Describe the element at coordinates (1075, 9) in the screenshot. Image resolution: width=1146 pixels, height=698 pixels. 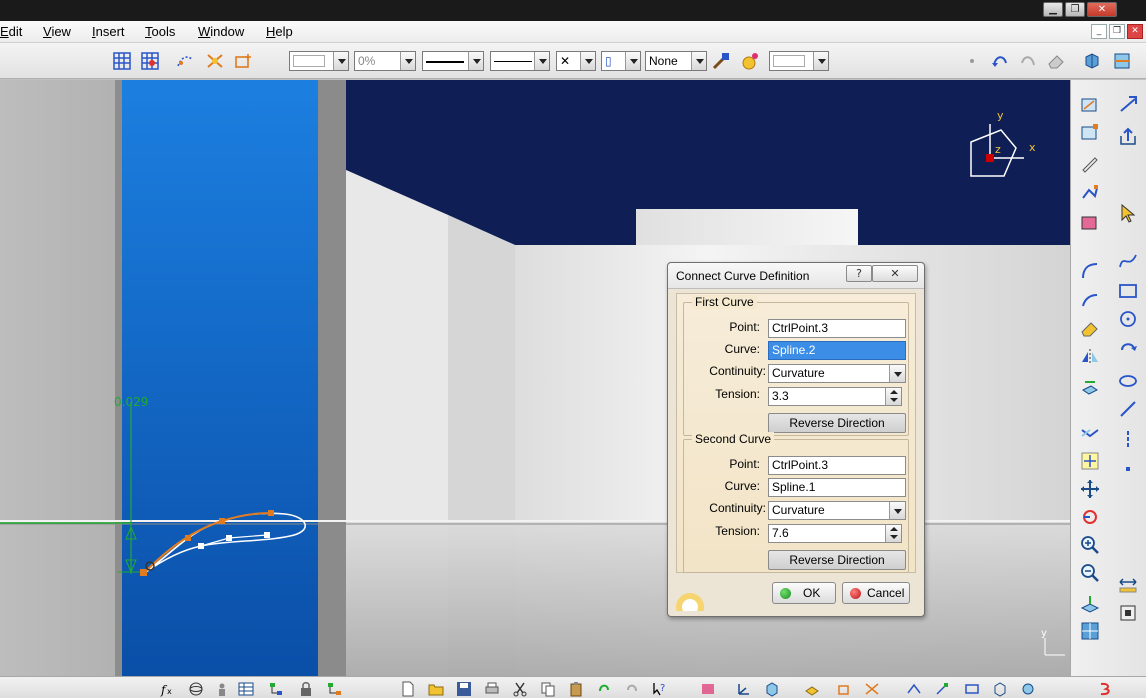
I see `restore-window-button: ❐` at that location.